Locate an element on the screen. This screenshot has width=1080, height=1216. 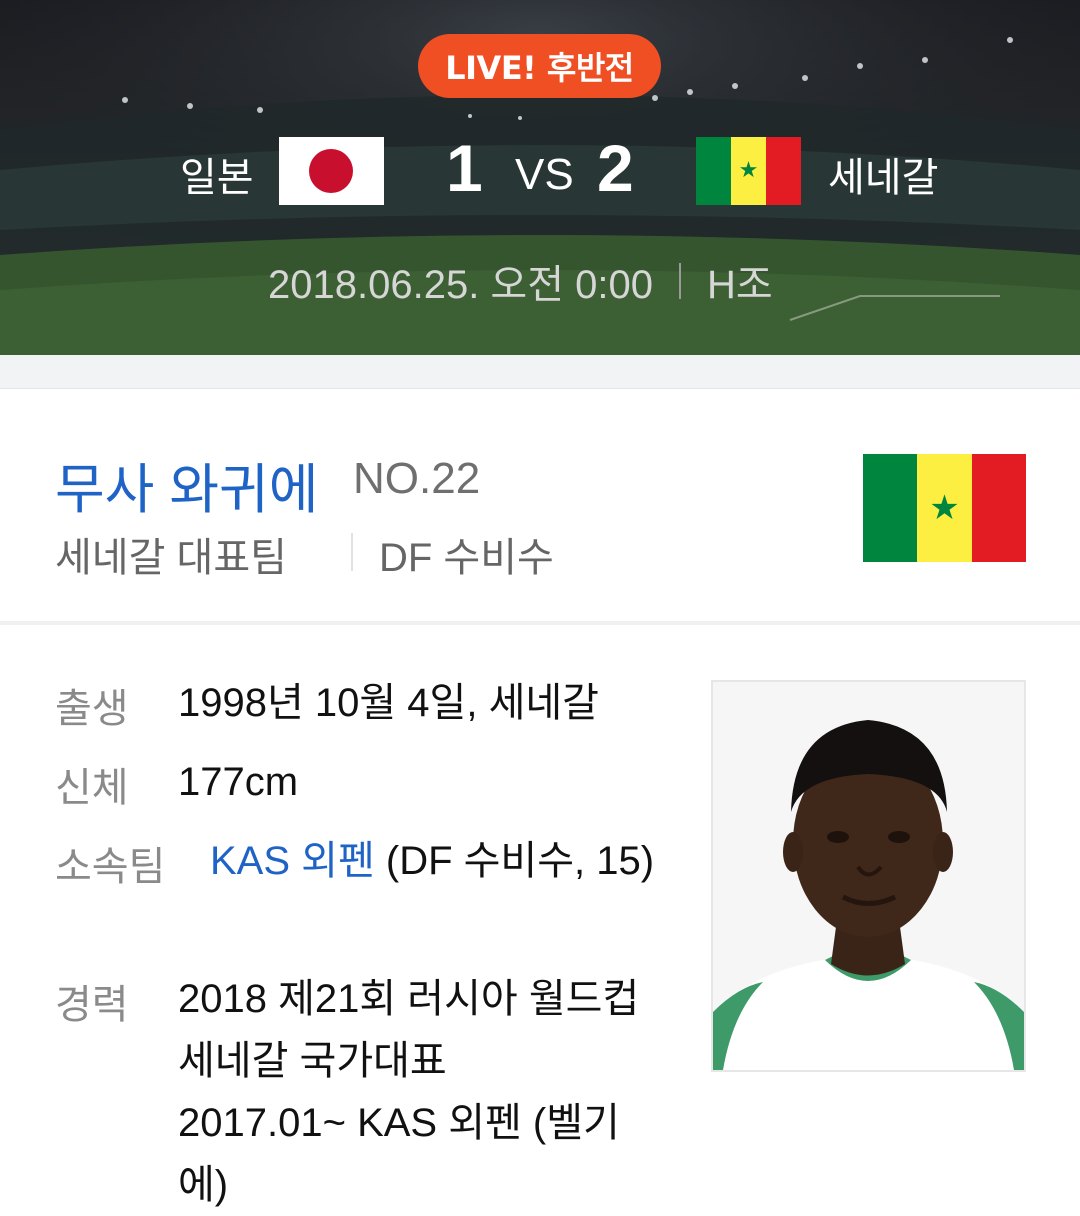
section-divider is located at coordinates (540, 623).